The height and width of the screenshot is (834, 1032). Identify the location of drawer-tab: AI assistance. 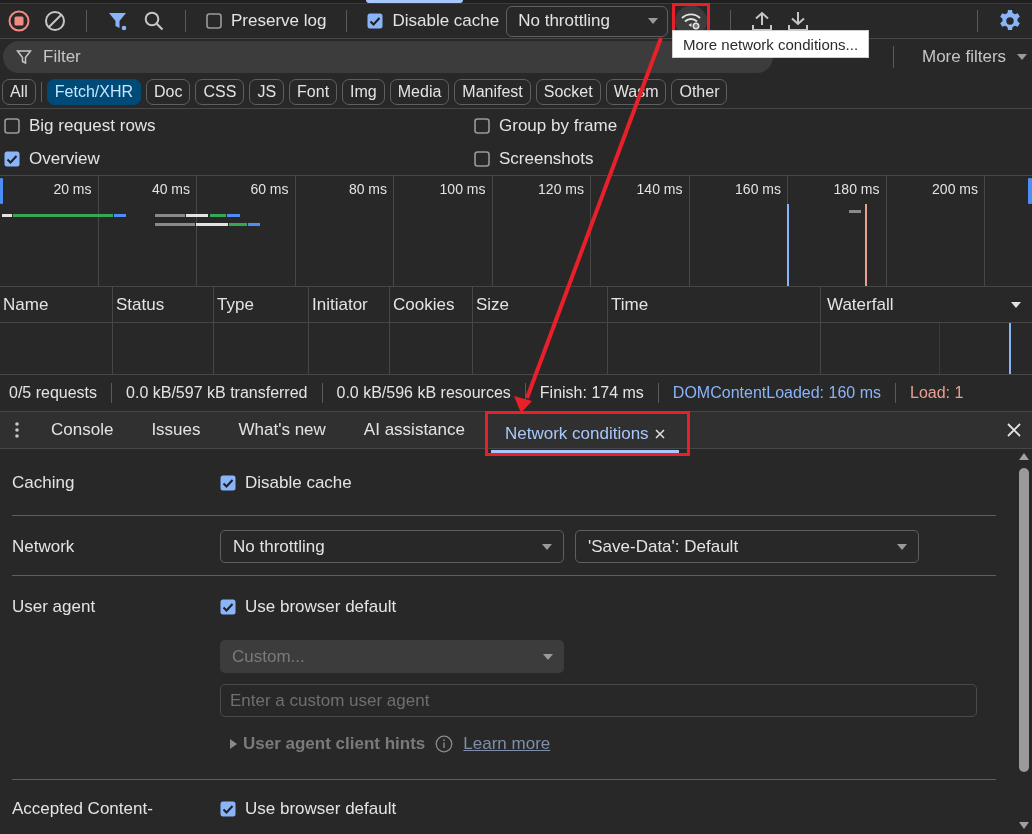
(414, 430).